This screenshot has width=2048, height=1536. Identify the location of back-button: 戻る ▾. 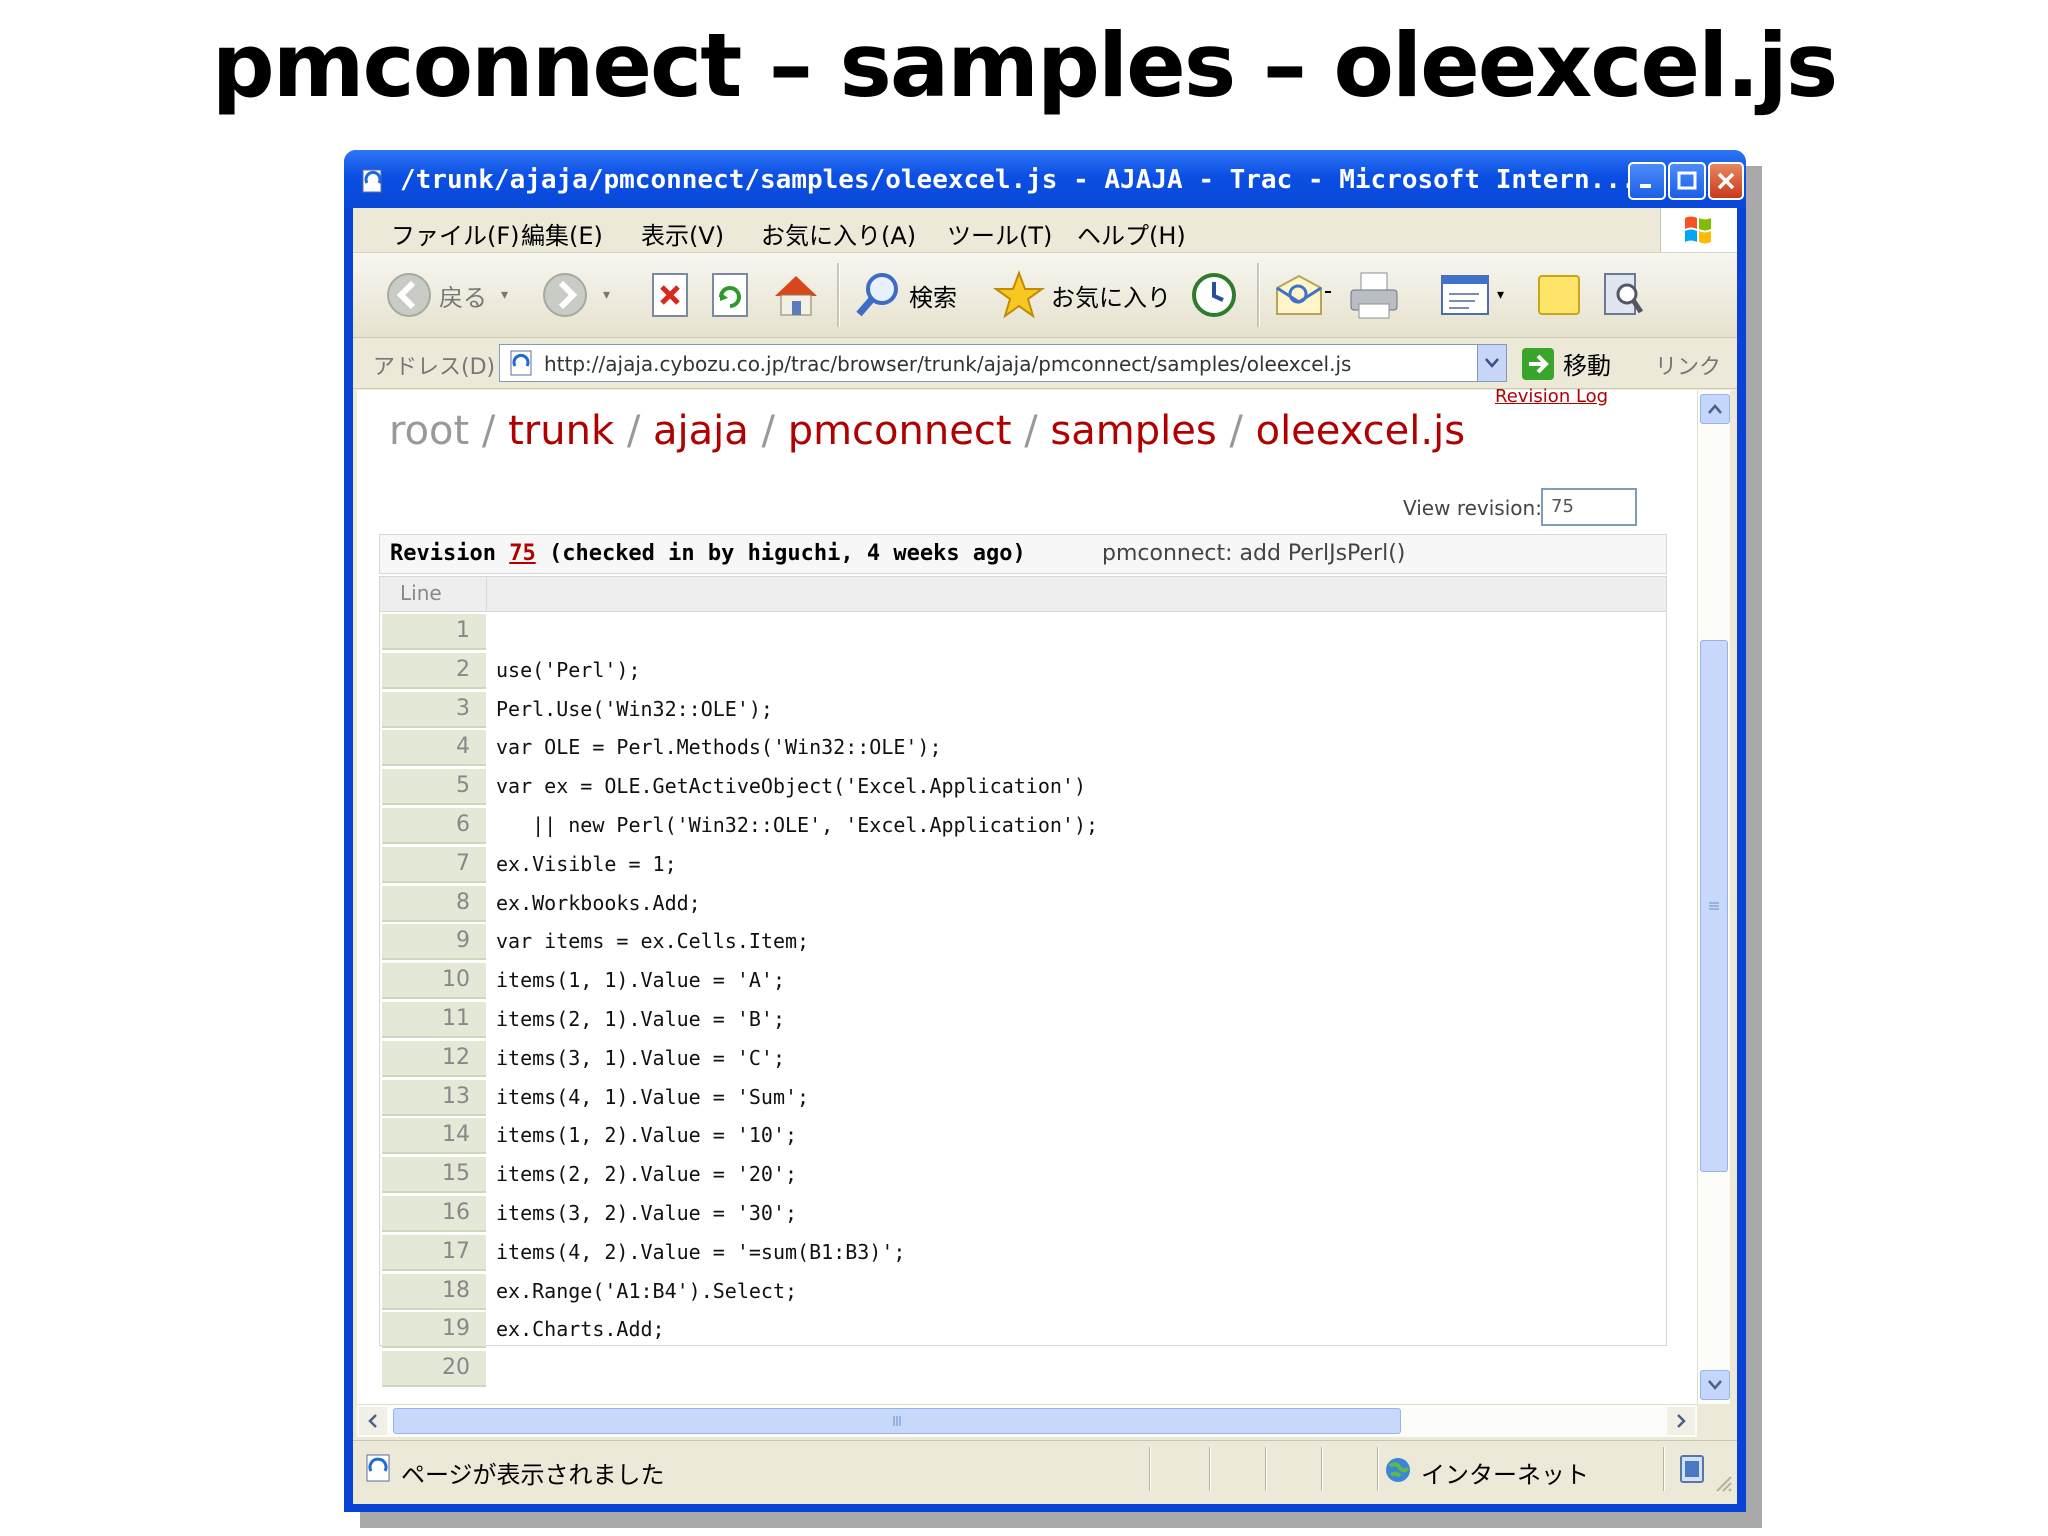
(446, 295).